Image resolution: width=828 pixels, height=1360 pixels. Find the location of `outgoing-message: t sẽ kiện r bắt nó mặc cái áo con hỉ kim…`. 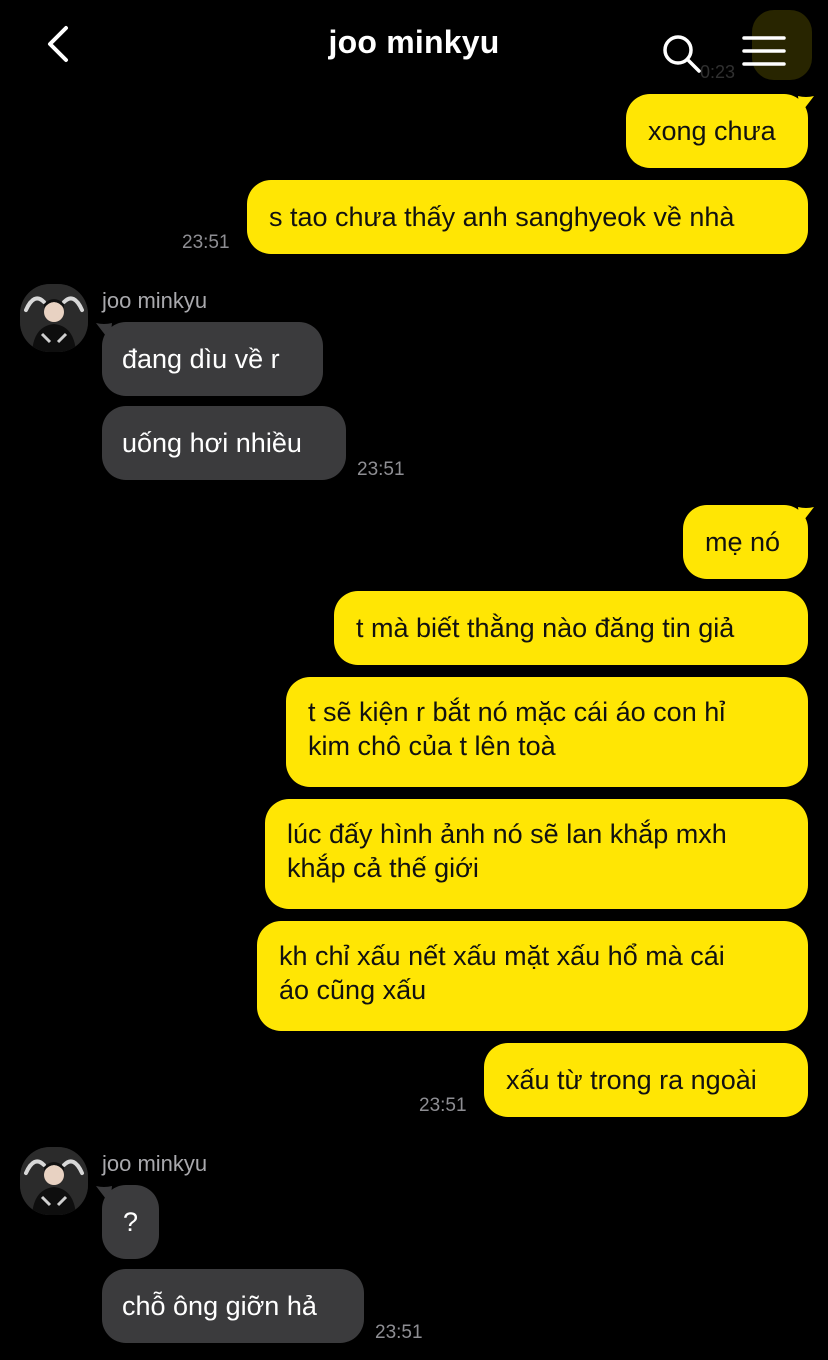

outgoing-message: t sẽ kiện r bắt nó mặc cái áo con hỉ kim… is located at coordinates (547, 732).